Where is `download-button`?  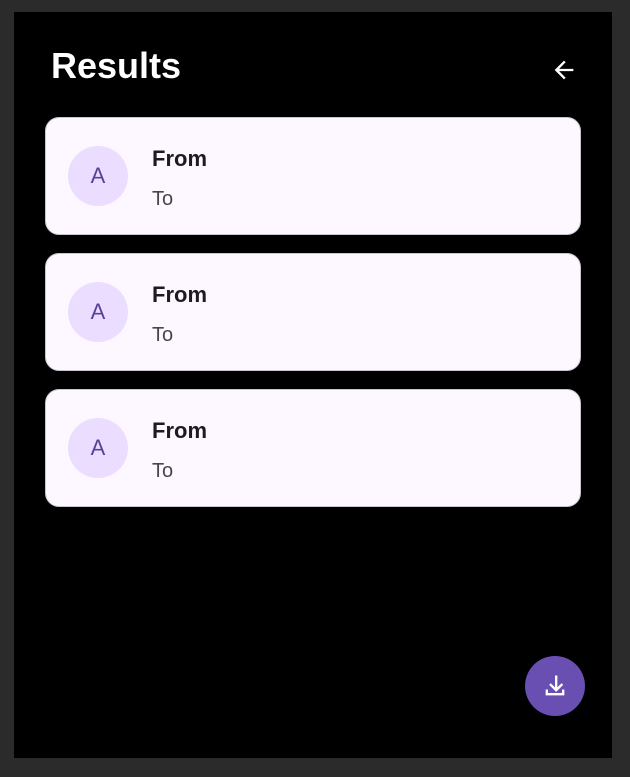
download-button is located at coordinates (555, 686).